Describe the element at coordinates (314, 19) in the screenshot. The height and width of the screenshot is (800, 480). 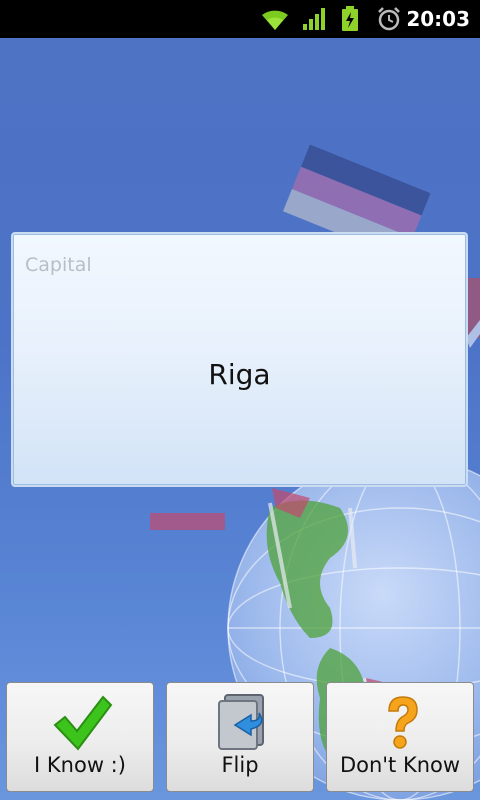
I see `signal-icon` at that location.